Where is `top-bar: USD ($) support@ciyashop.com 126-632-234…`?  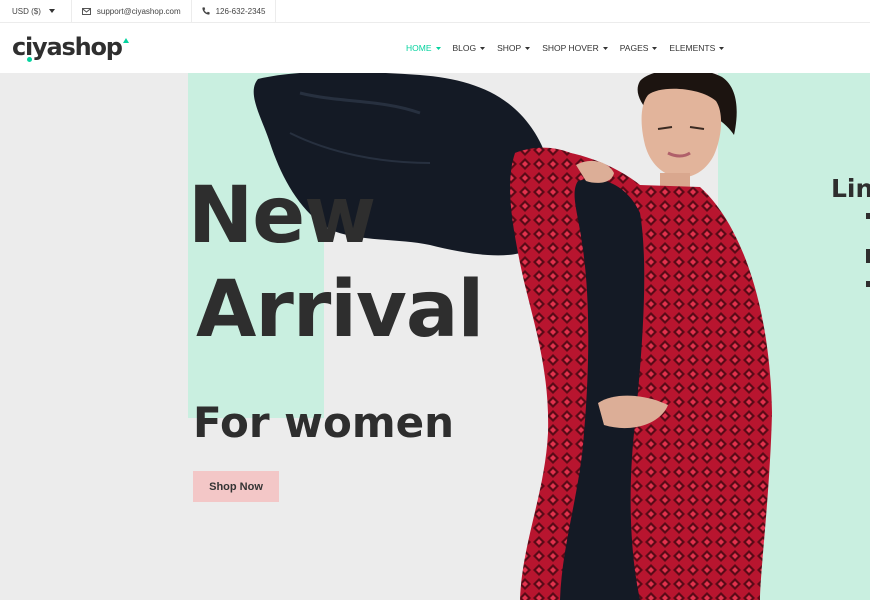 top-bar: USD ($) support@ciyashop.com 126-632-234… is located at coordinates (435, 11).